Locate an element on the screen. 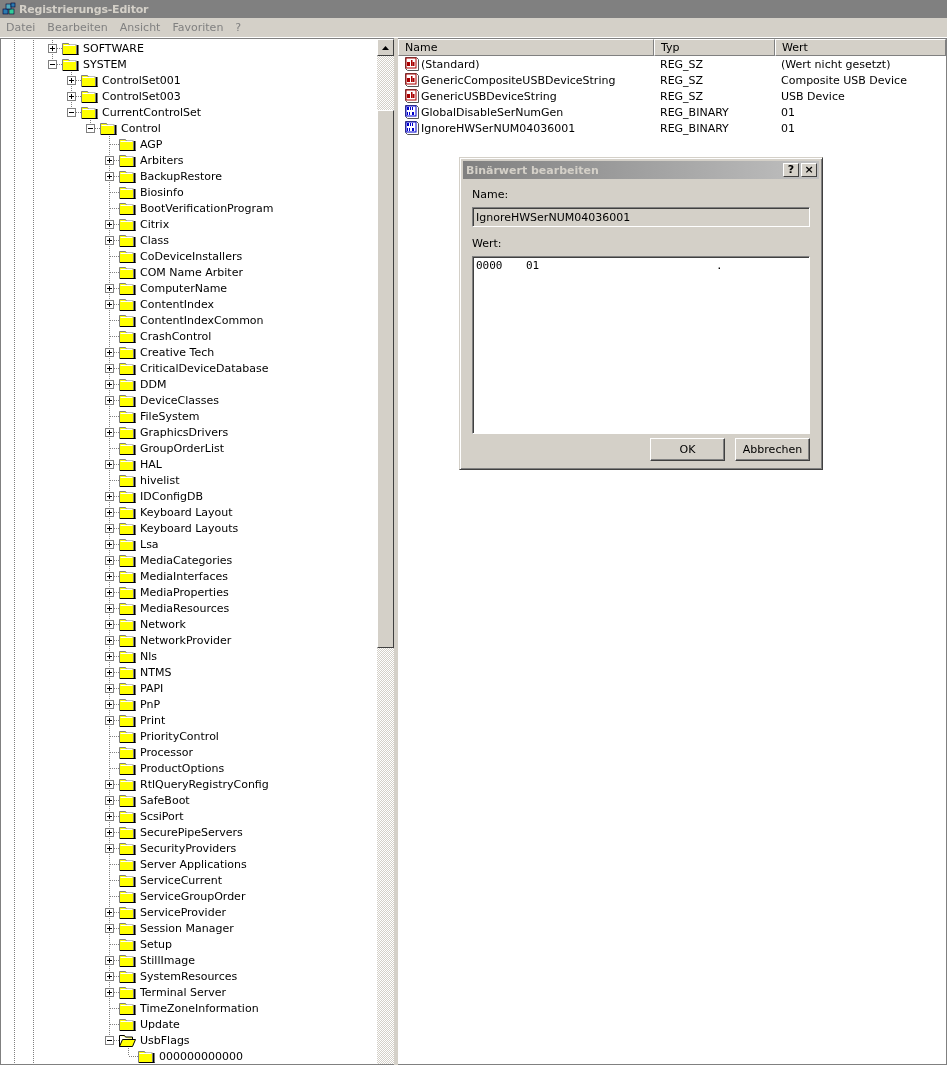 The height and width of the screenshot is (1065, 947). tree-item: ScsiPort is located at coordinates (162, 816).